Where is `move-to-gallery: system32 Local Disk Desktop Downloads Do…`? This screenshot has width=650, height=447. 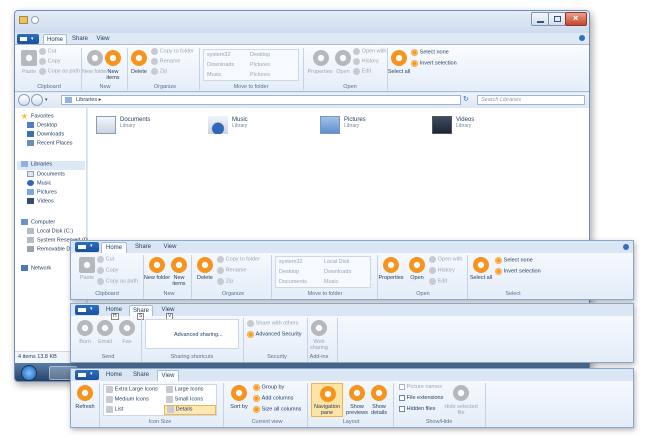
move-to-gallery: system32 Local Disk Desktop Downloads Do… is located at coordinates (323, 272).